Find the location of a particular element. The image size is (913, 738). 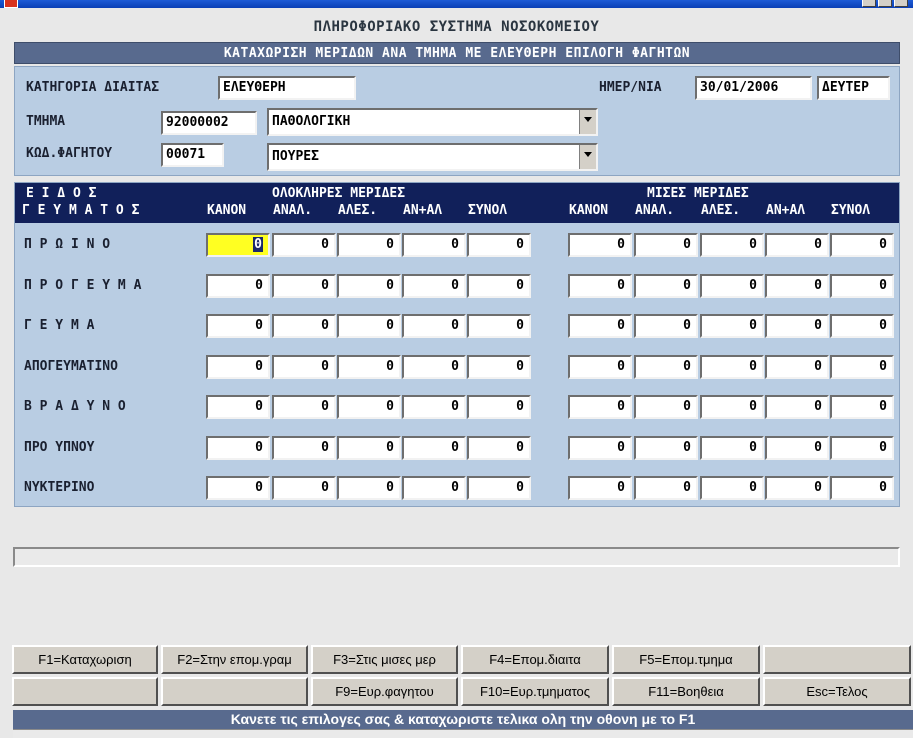

function-key-button: F9=Ευρ.φαγητου is located at coordinates (384, 691).